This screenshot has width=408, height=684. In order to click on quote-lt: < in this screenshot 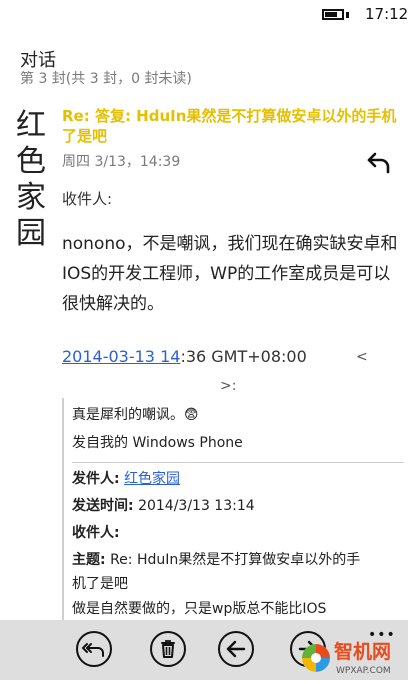, I will do `click(362, 357)`.